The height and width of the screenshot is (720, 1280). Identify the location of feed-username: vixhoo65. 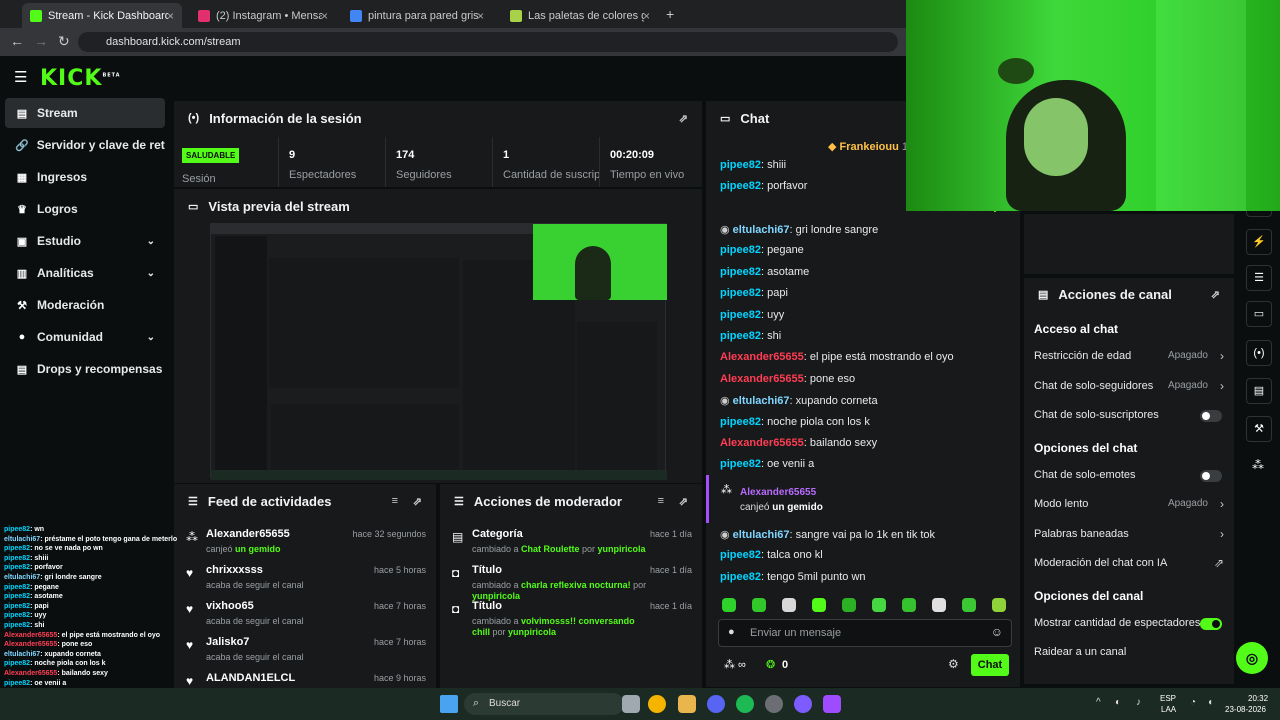
(230, 606).